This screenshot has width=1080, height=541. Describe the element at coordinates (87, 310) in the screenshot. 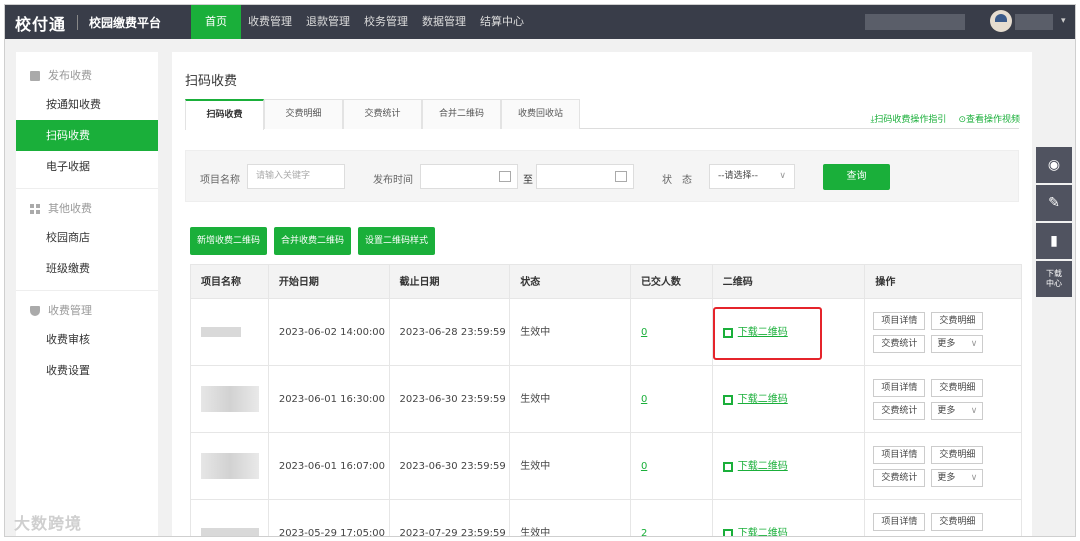

I see `sidebar-group-fee-management: 收费管理` at that location.